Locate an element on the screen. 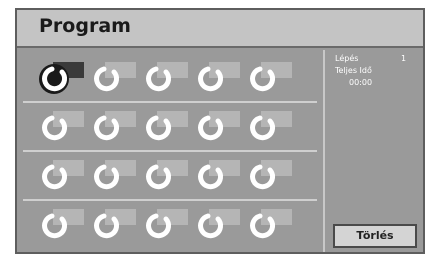  title-bar: Program is located at coordinates (220, 29).